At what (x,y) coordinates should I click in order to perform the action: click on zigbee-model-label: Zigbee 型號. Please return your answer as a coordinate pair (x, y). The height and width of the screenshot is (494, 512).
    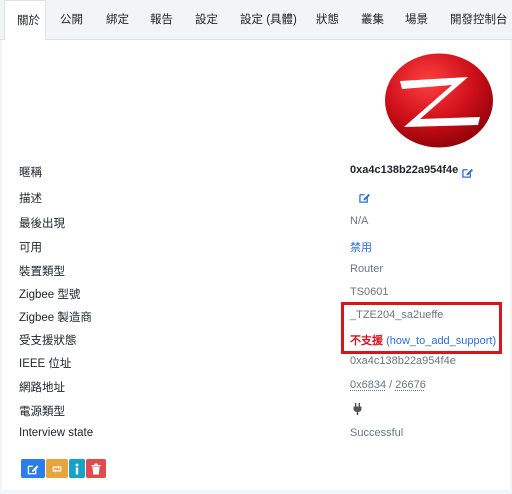
    Looking at the image, I should click on (50, 295).